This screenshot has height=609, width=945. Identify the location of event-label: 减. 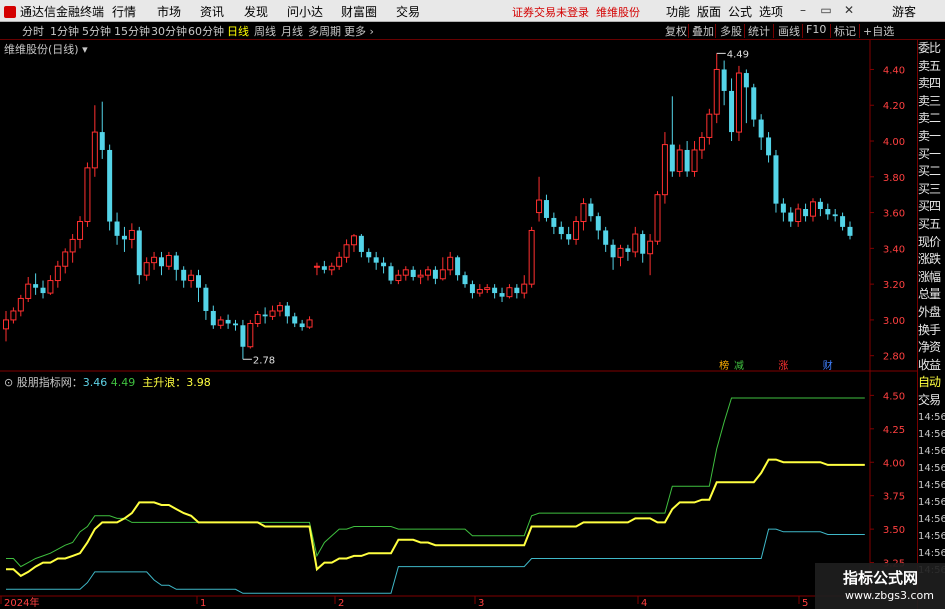
(739, 366).